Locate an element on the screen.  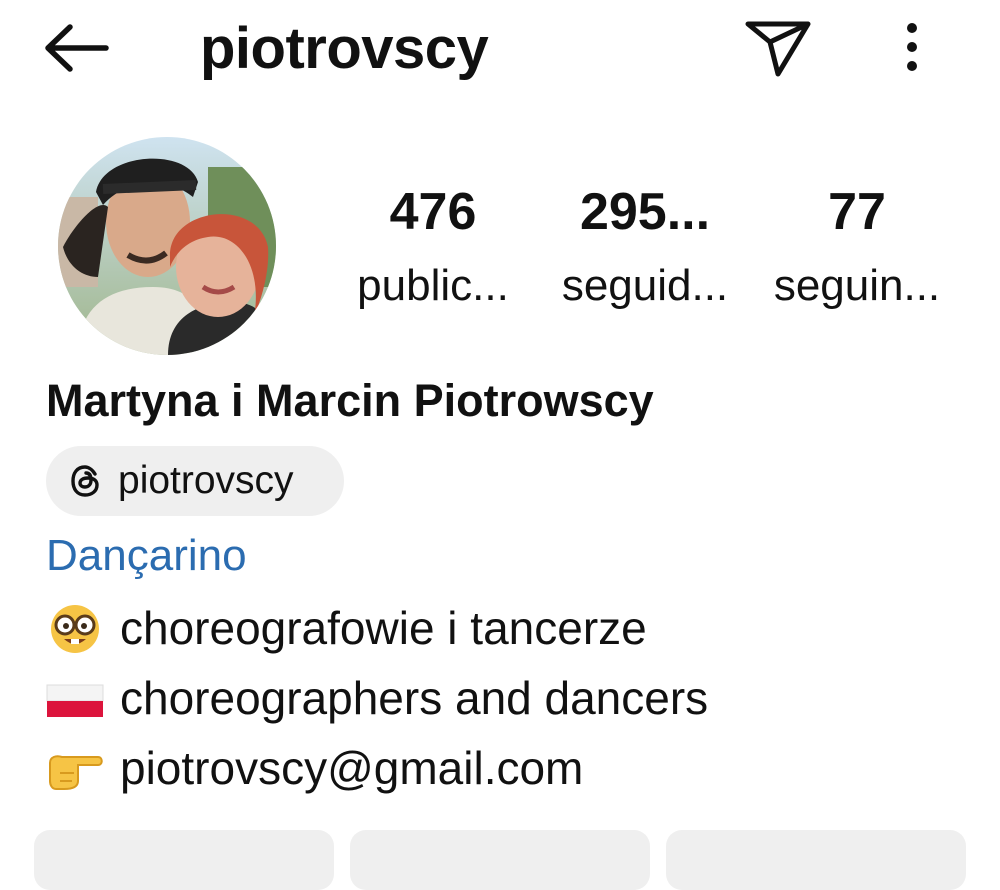
arrow-left-icon is located at coordinates (77, 48).